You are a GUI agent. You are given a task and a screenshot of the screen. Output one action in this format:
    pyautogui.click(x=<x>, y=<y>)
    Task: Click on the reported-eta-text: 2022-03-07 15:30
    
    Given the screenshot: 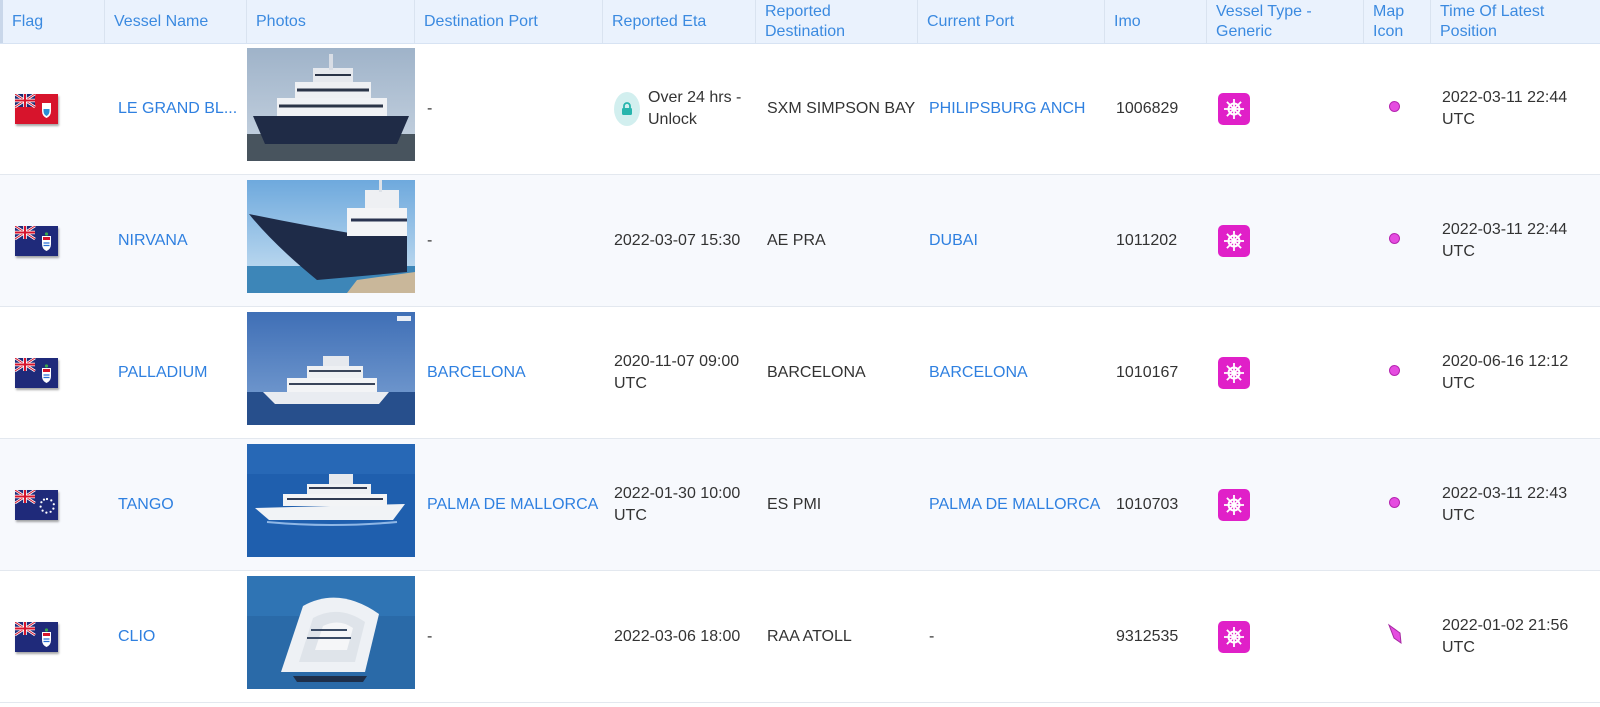 What is the action you would take?
    pyautogui.click(x=677, y=240)
    